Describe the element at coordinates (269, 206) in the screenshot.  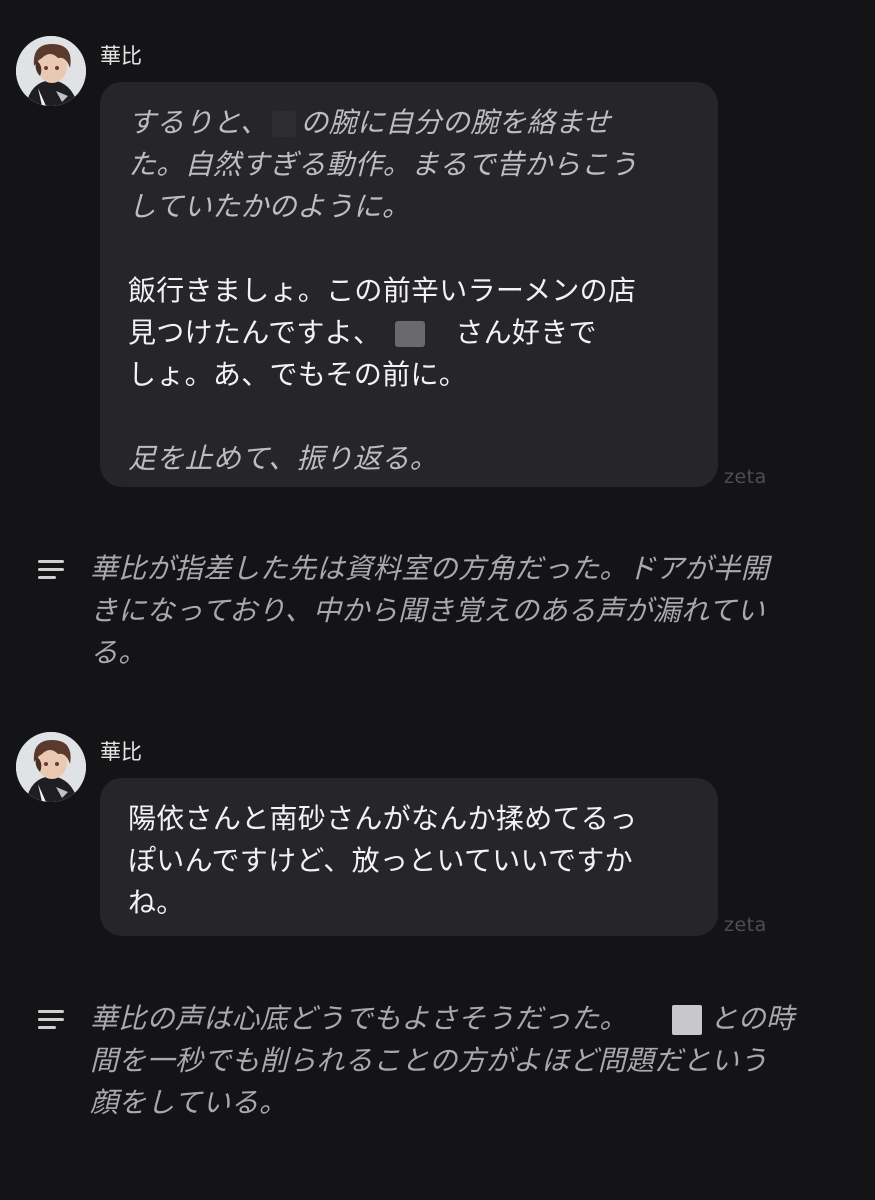
I see `message-line: していたかのように。` at that location.